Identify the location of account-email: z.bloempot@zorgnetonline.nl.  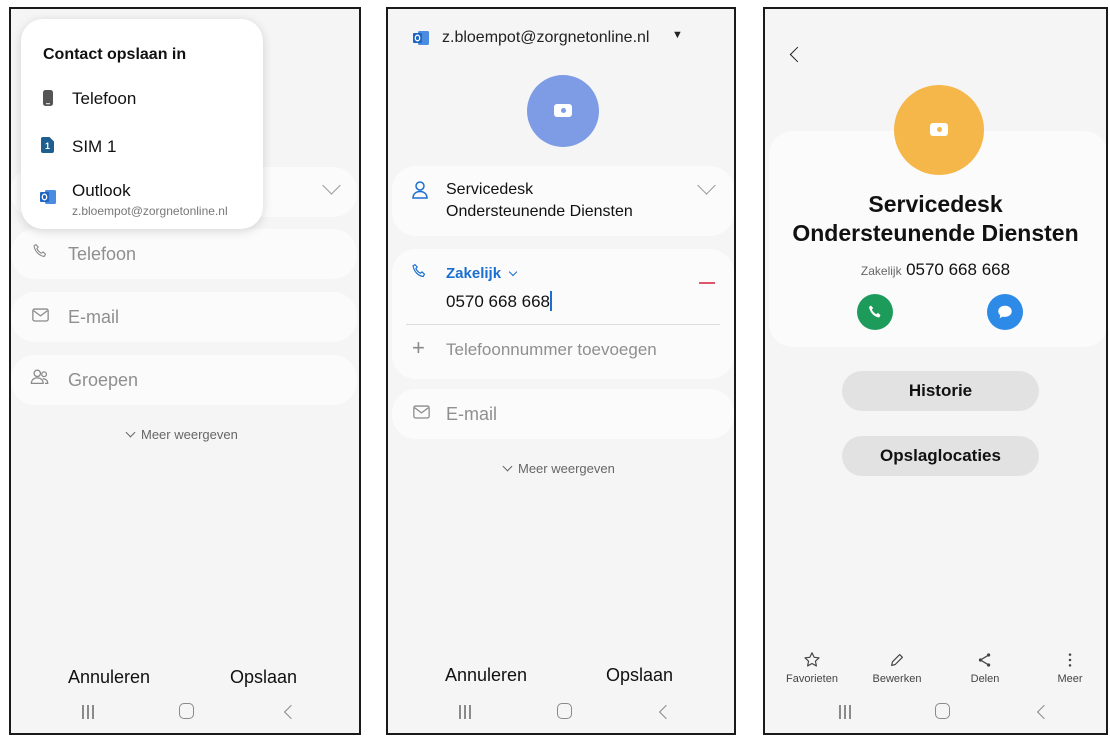
(546, 37).